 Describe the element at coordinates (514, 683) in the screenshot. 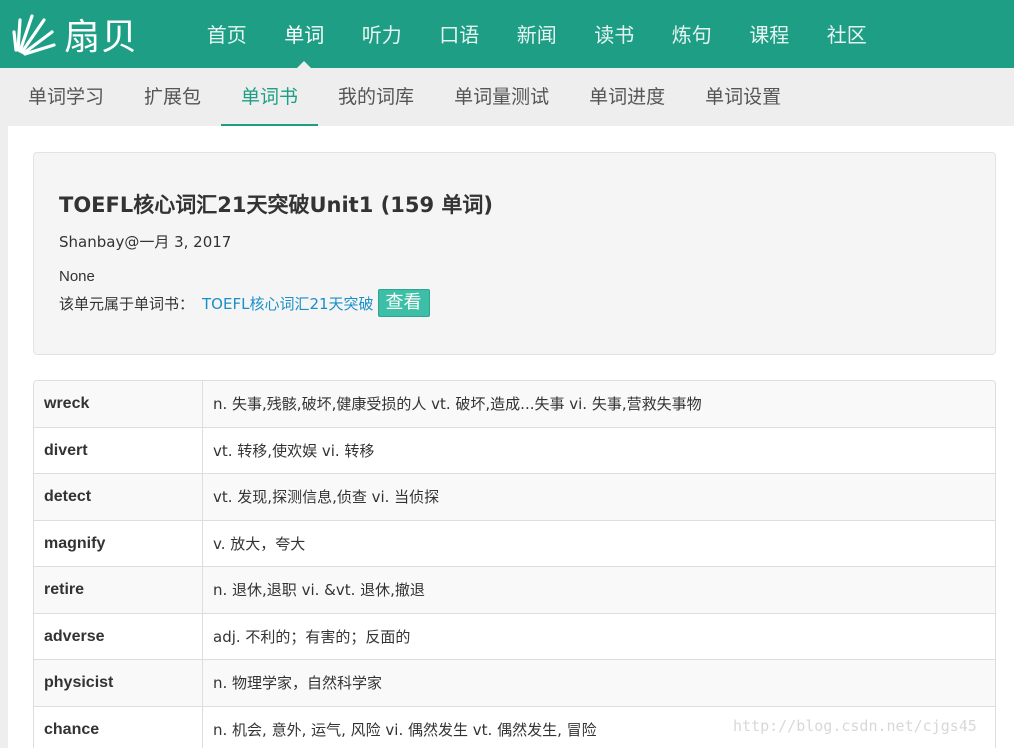

I see `table-row: physicist n. 物理学家，自然科学家` at that location.